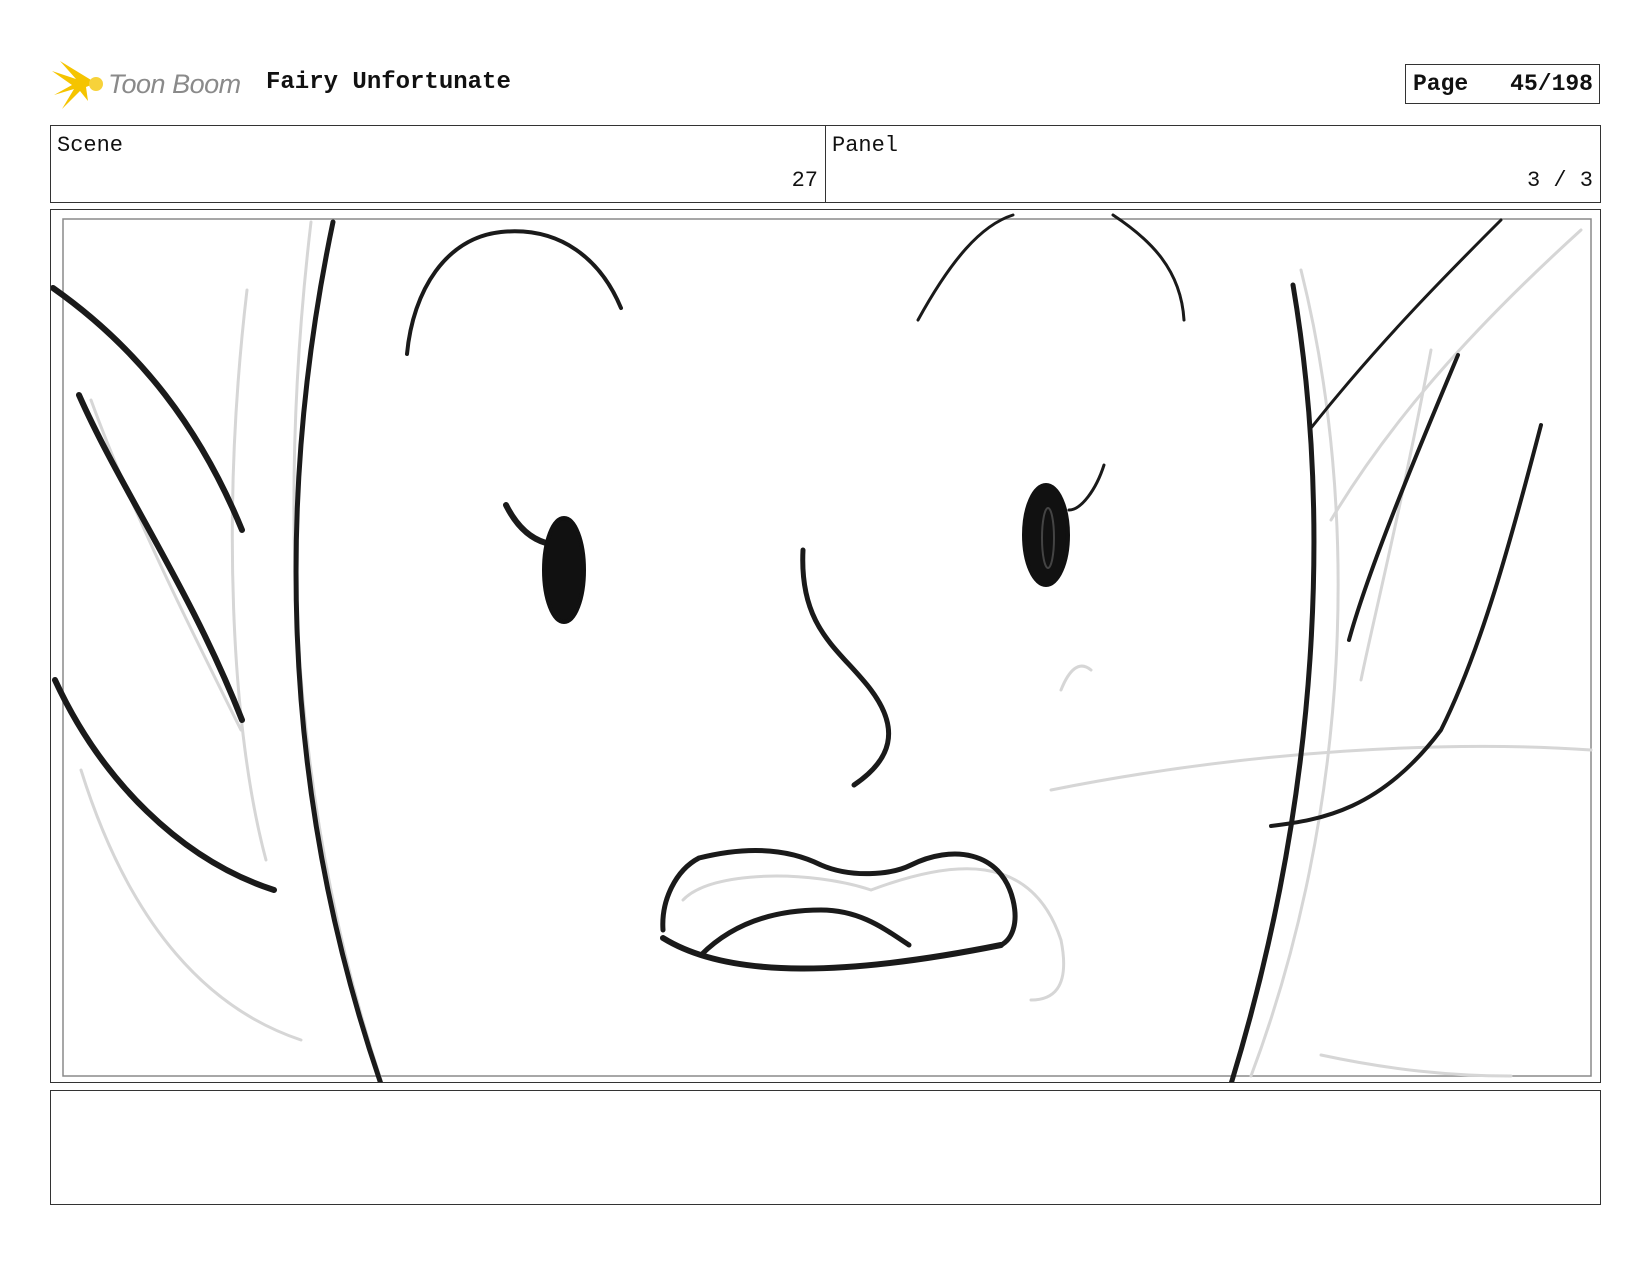 This screenshot has height=1275, width=1650. What do you see at coordinates (1551, 84) in the screenshot?
I see `page-number: 45/198` at bounding box center [1551, 84].